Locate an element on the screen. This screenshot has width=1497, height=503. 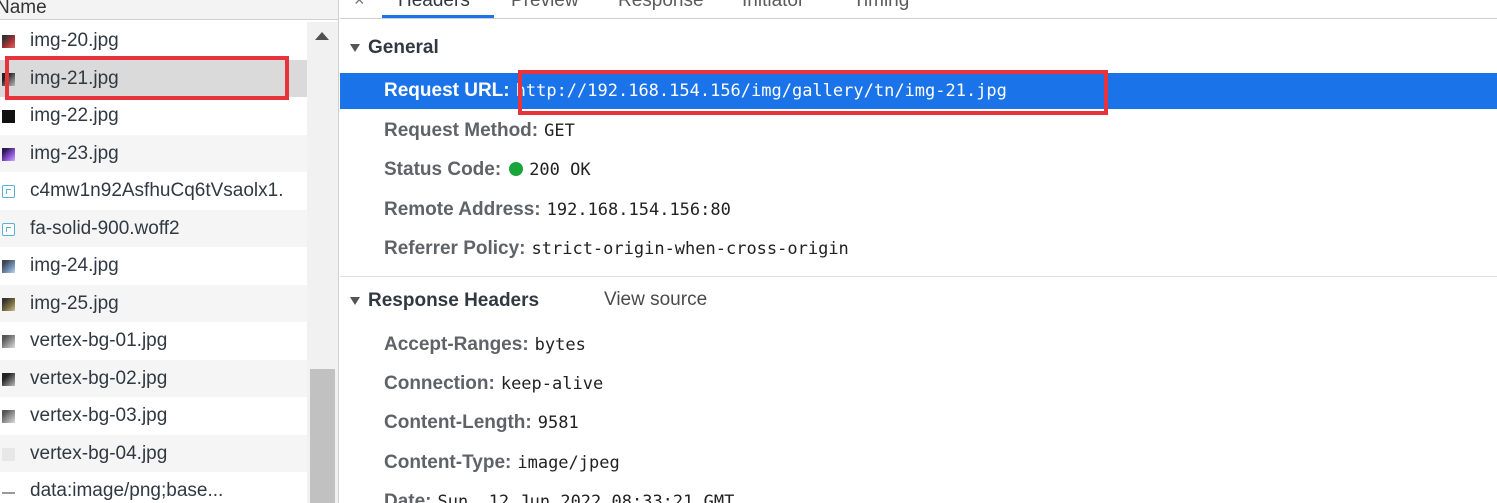
content-type-value: image/jpeg is located at coordinates (568, 463).